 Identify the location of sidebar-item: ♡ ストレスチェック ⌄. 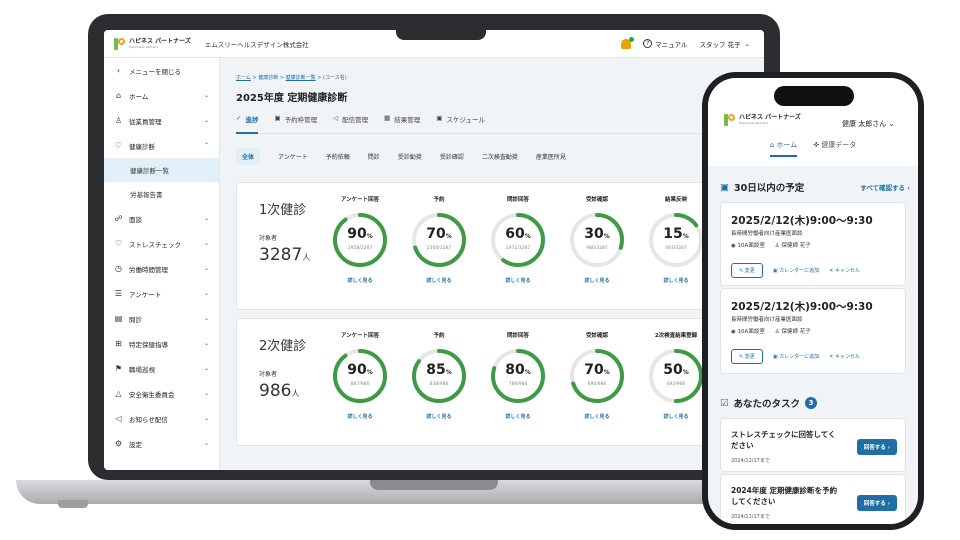
(161, 243).